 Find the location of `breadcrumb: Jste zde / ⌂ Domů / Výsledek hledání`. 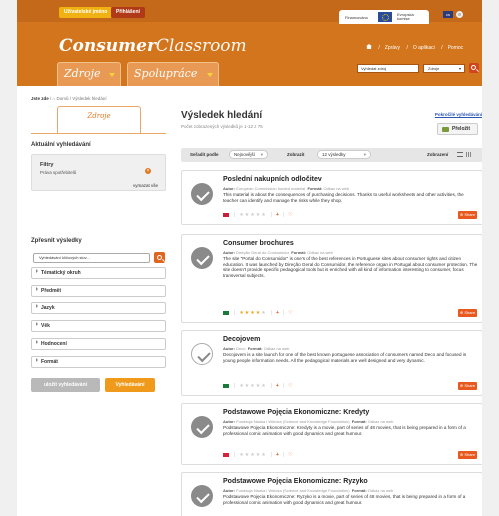

breadcrumb: Jste zde / ⌂ Domů / Výsledek hledání is located at coordinates (69, 98).